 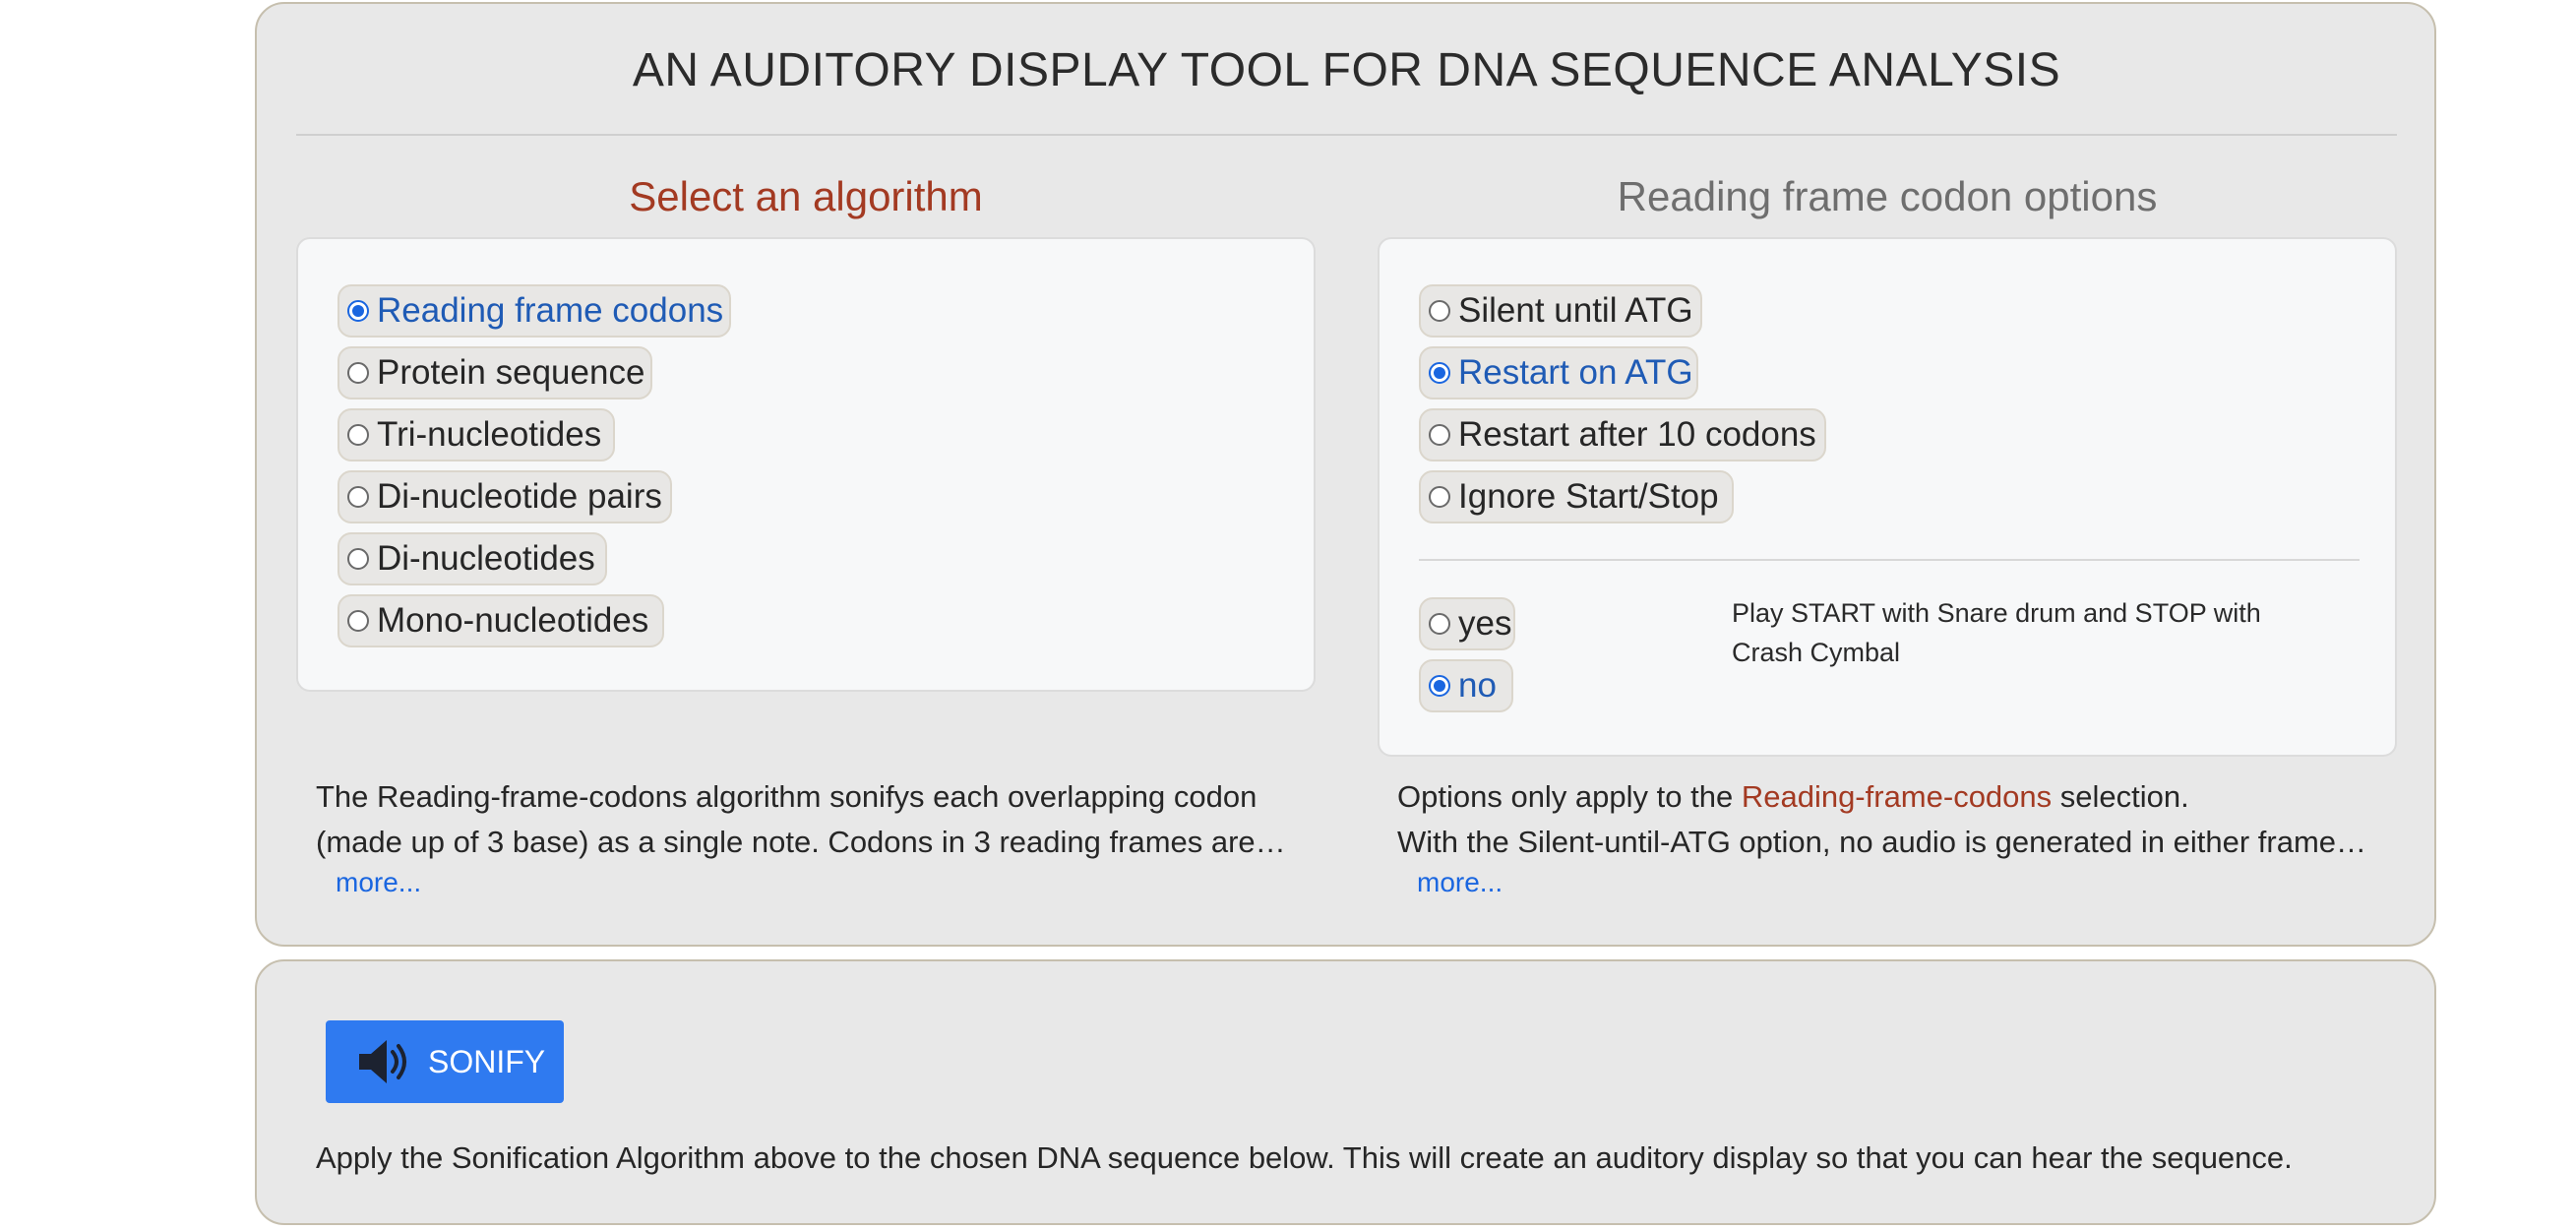 I want to click on algorithm-option-di-nucleotides: Di-nucleotides, so click(x=472, y=558).